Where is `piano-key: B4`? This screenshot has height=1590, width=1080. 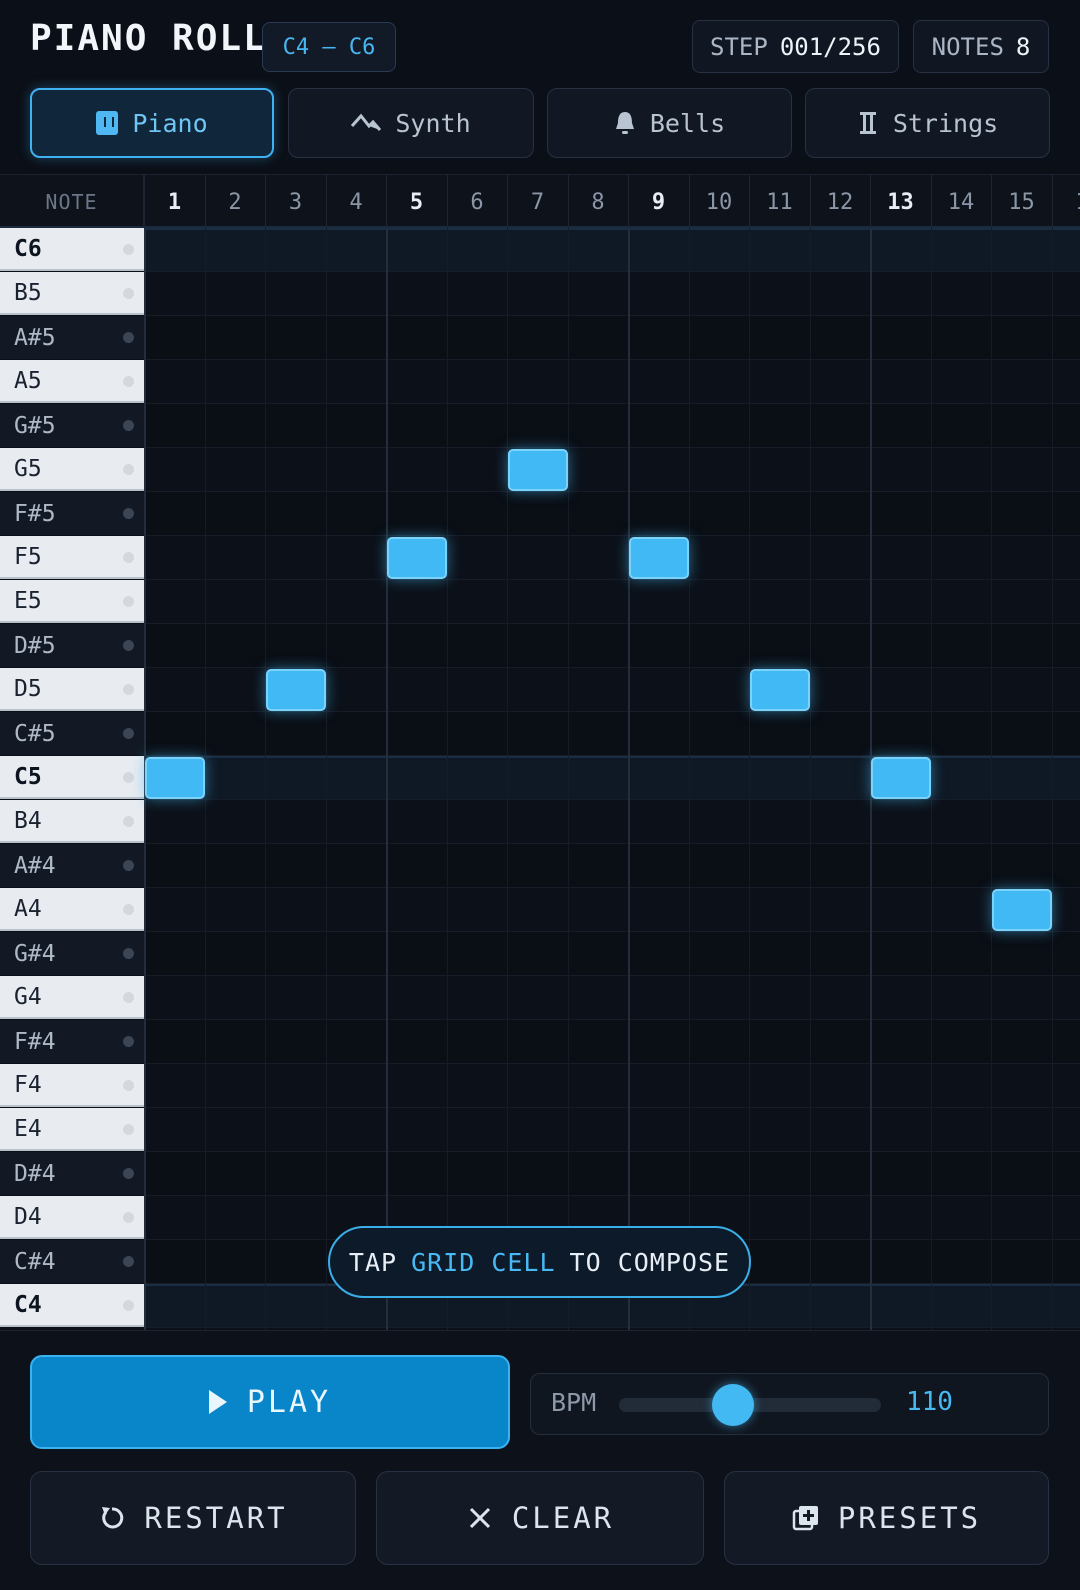
piano-key: B4 is located at coordinates (72, 821).